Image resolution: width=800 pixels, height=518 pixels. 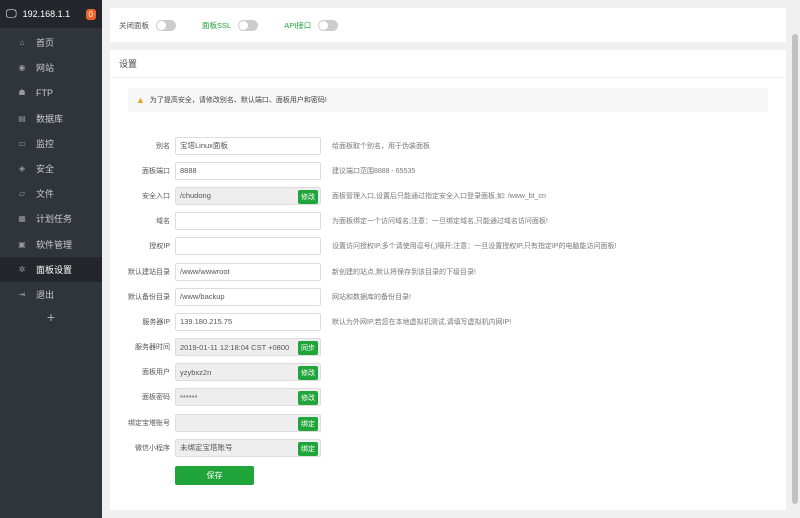 I want to click on warning-icon: ▲, so click(x=140, y=100).